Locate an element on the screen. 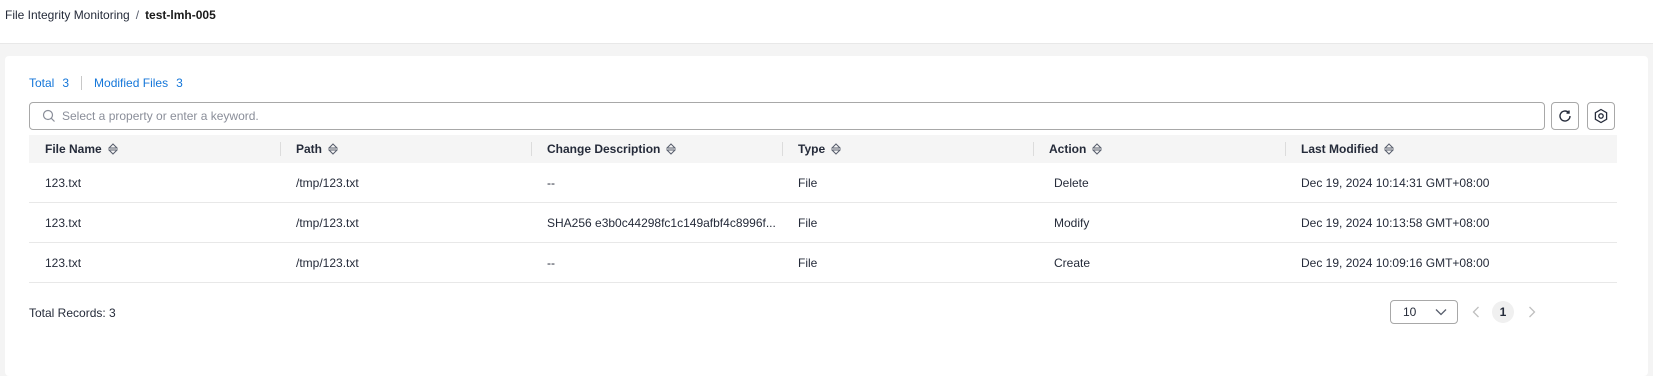 This screenshot has width=1653, height=376. chevron-left-icon is located at coordinates (1475, 312).